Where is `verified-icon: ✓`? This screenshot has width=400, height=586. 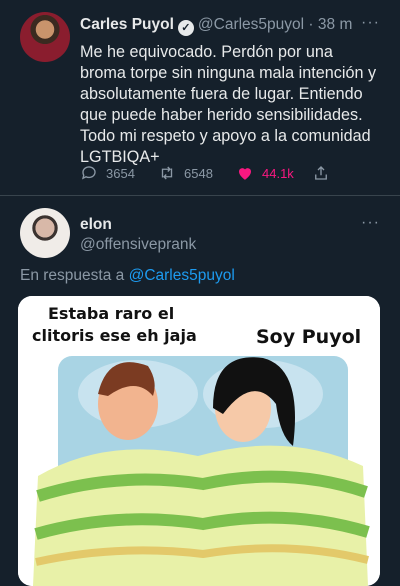 verified-icon: ✓ is located at coordinates (185, 28).